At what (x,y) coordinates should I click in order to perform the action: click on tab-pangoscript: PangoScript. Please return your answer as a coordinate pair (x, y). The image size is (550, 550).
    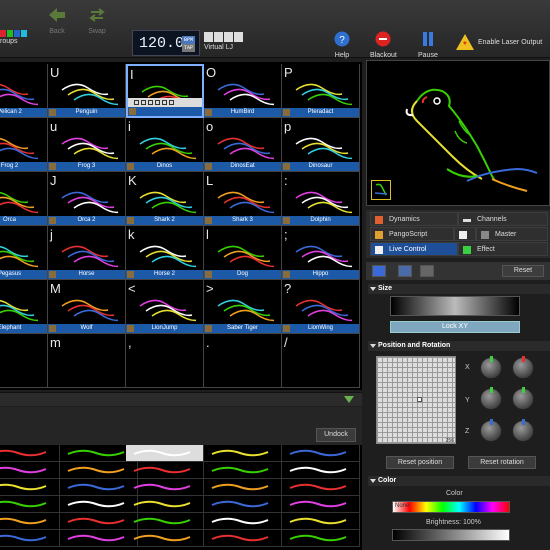
    Looking at the image, I should click on (412, 234).